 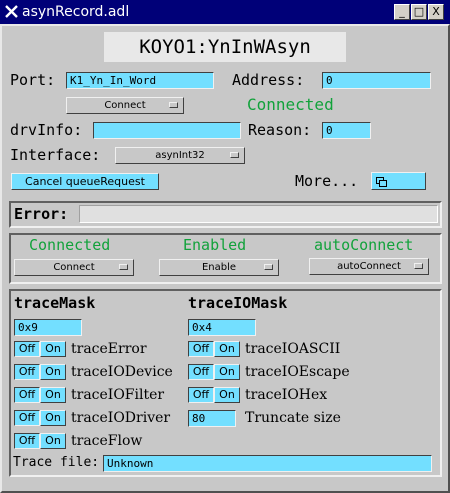 What do you see at coordinates (364, 245) in the screenshot?
I see `autoconnect-status: autoConnect` at bounding box center [364, 245].